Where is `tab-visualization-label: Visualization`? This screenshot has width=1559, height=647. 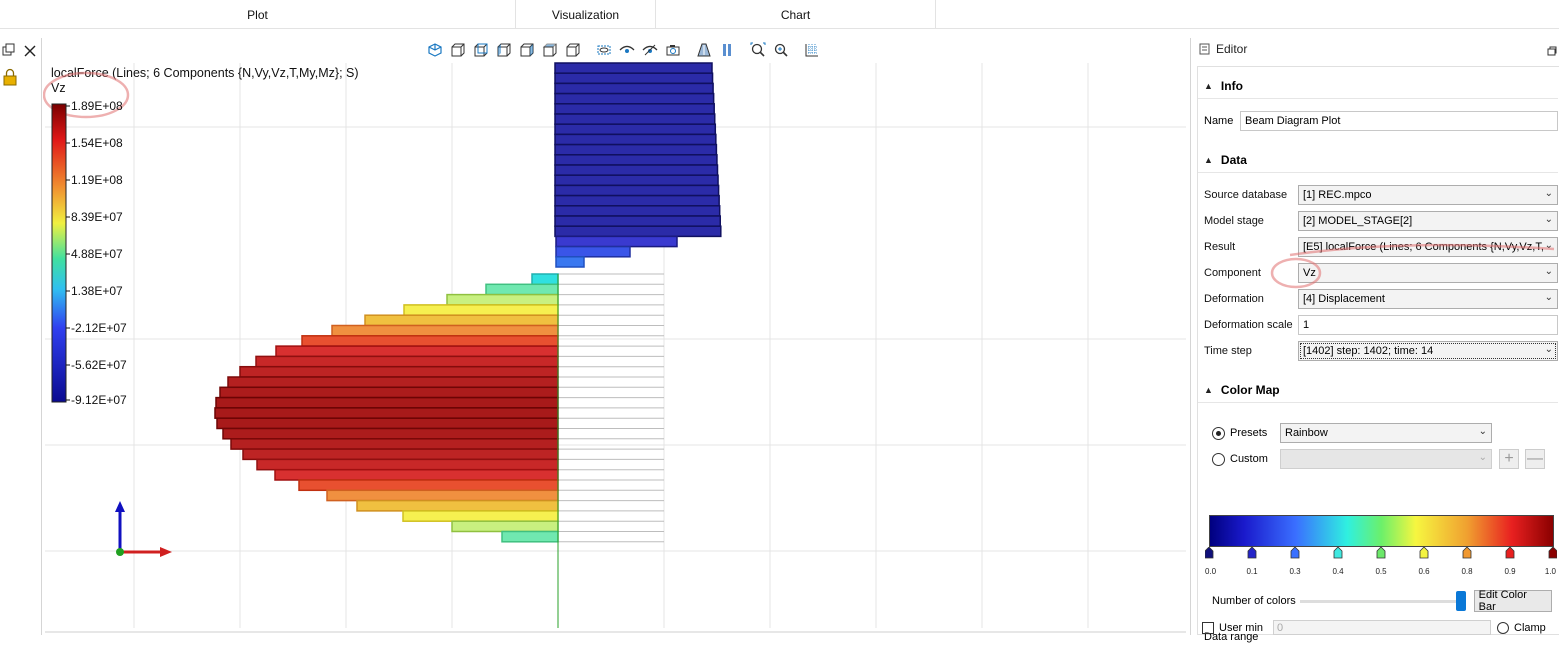 tab-visualization-label: Visualization is located at coordinates (585, 14).